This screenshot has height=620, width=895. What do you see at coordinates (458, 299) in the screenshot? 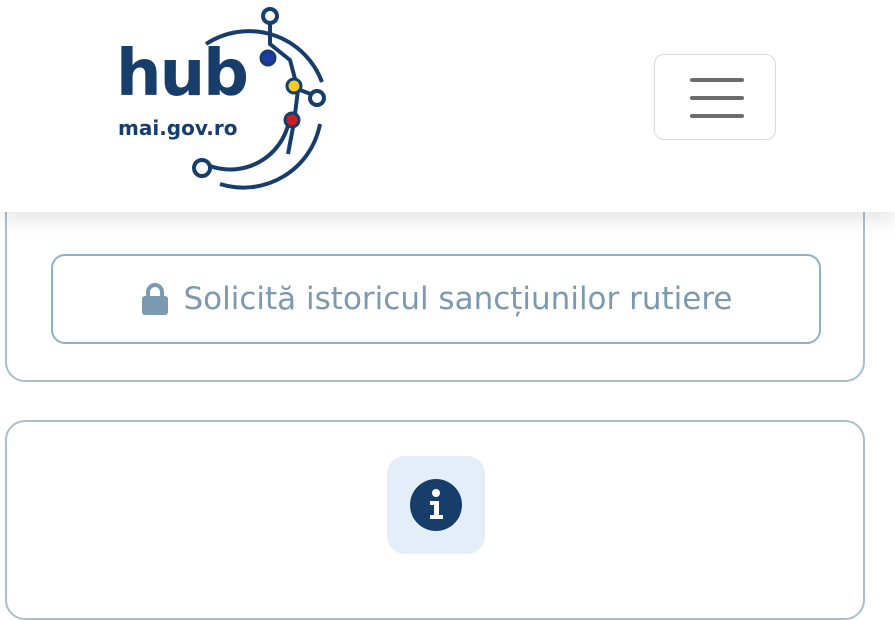
I see `request-history-label: Solicită istoricul sancțiunilor rutiere` at bounding box center [458, 299].